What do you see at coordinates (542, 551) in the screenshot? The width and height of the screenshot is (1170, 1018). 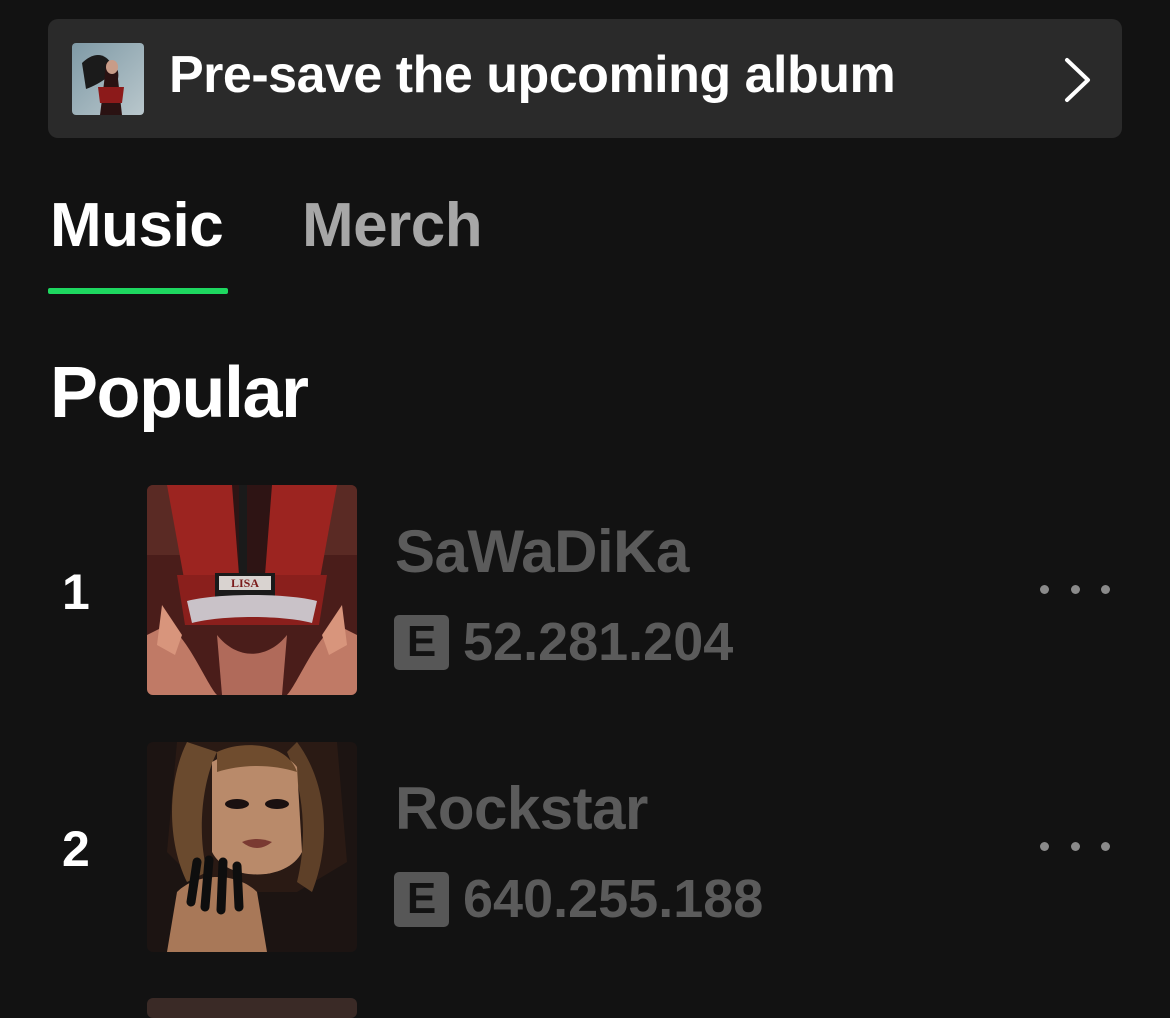 I see `track-title: SaWaDiKa` at bounding box center [542, 551].